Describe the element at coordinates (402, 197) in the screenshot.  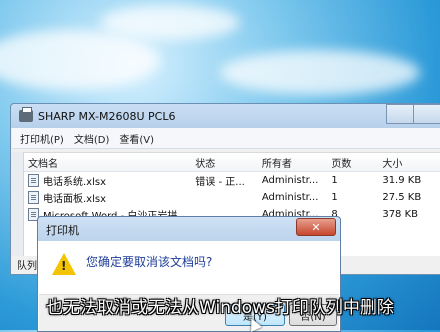
I see `doc-size: 27.5 KB` at that location.